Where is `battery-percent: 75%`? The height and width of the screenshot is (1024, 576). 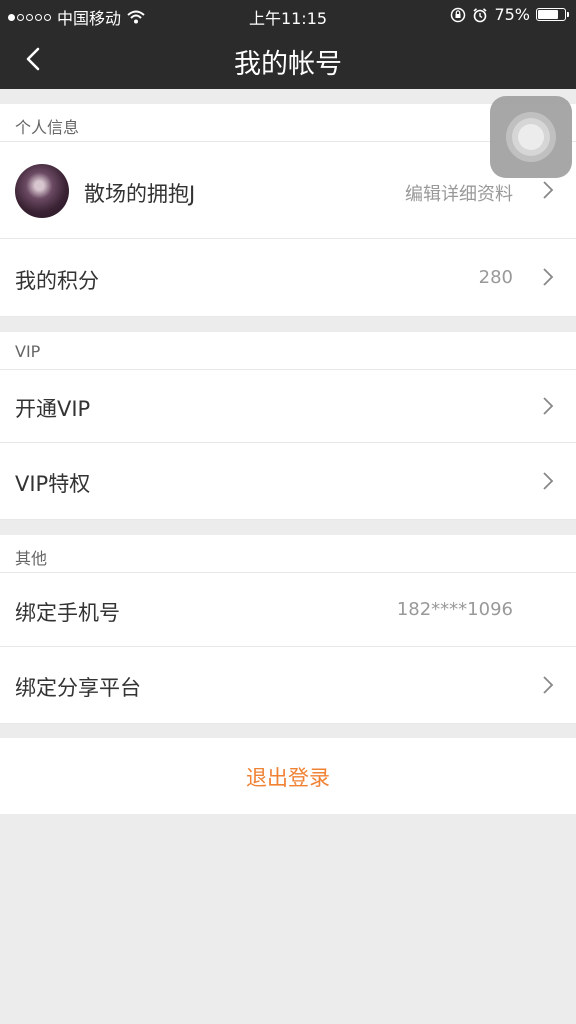
battery-percent: 75% is located at coordinates (512, 14).